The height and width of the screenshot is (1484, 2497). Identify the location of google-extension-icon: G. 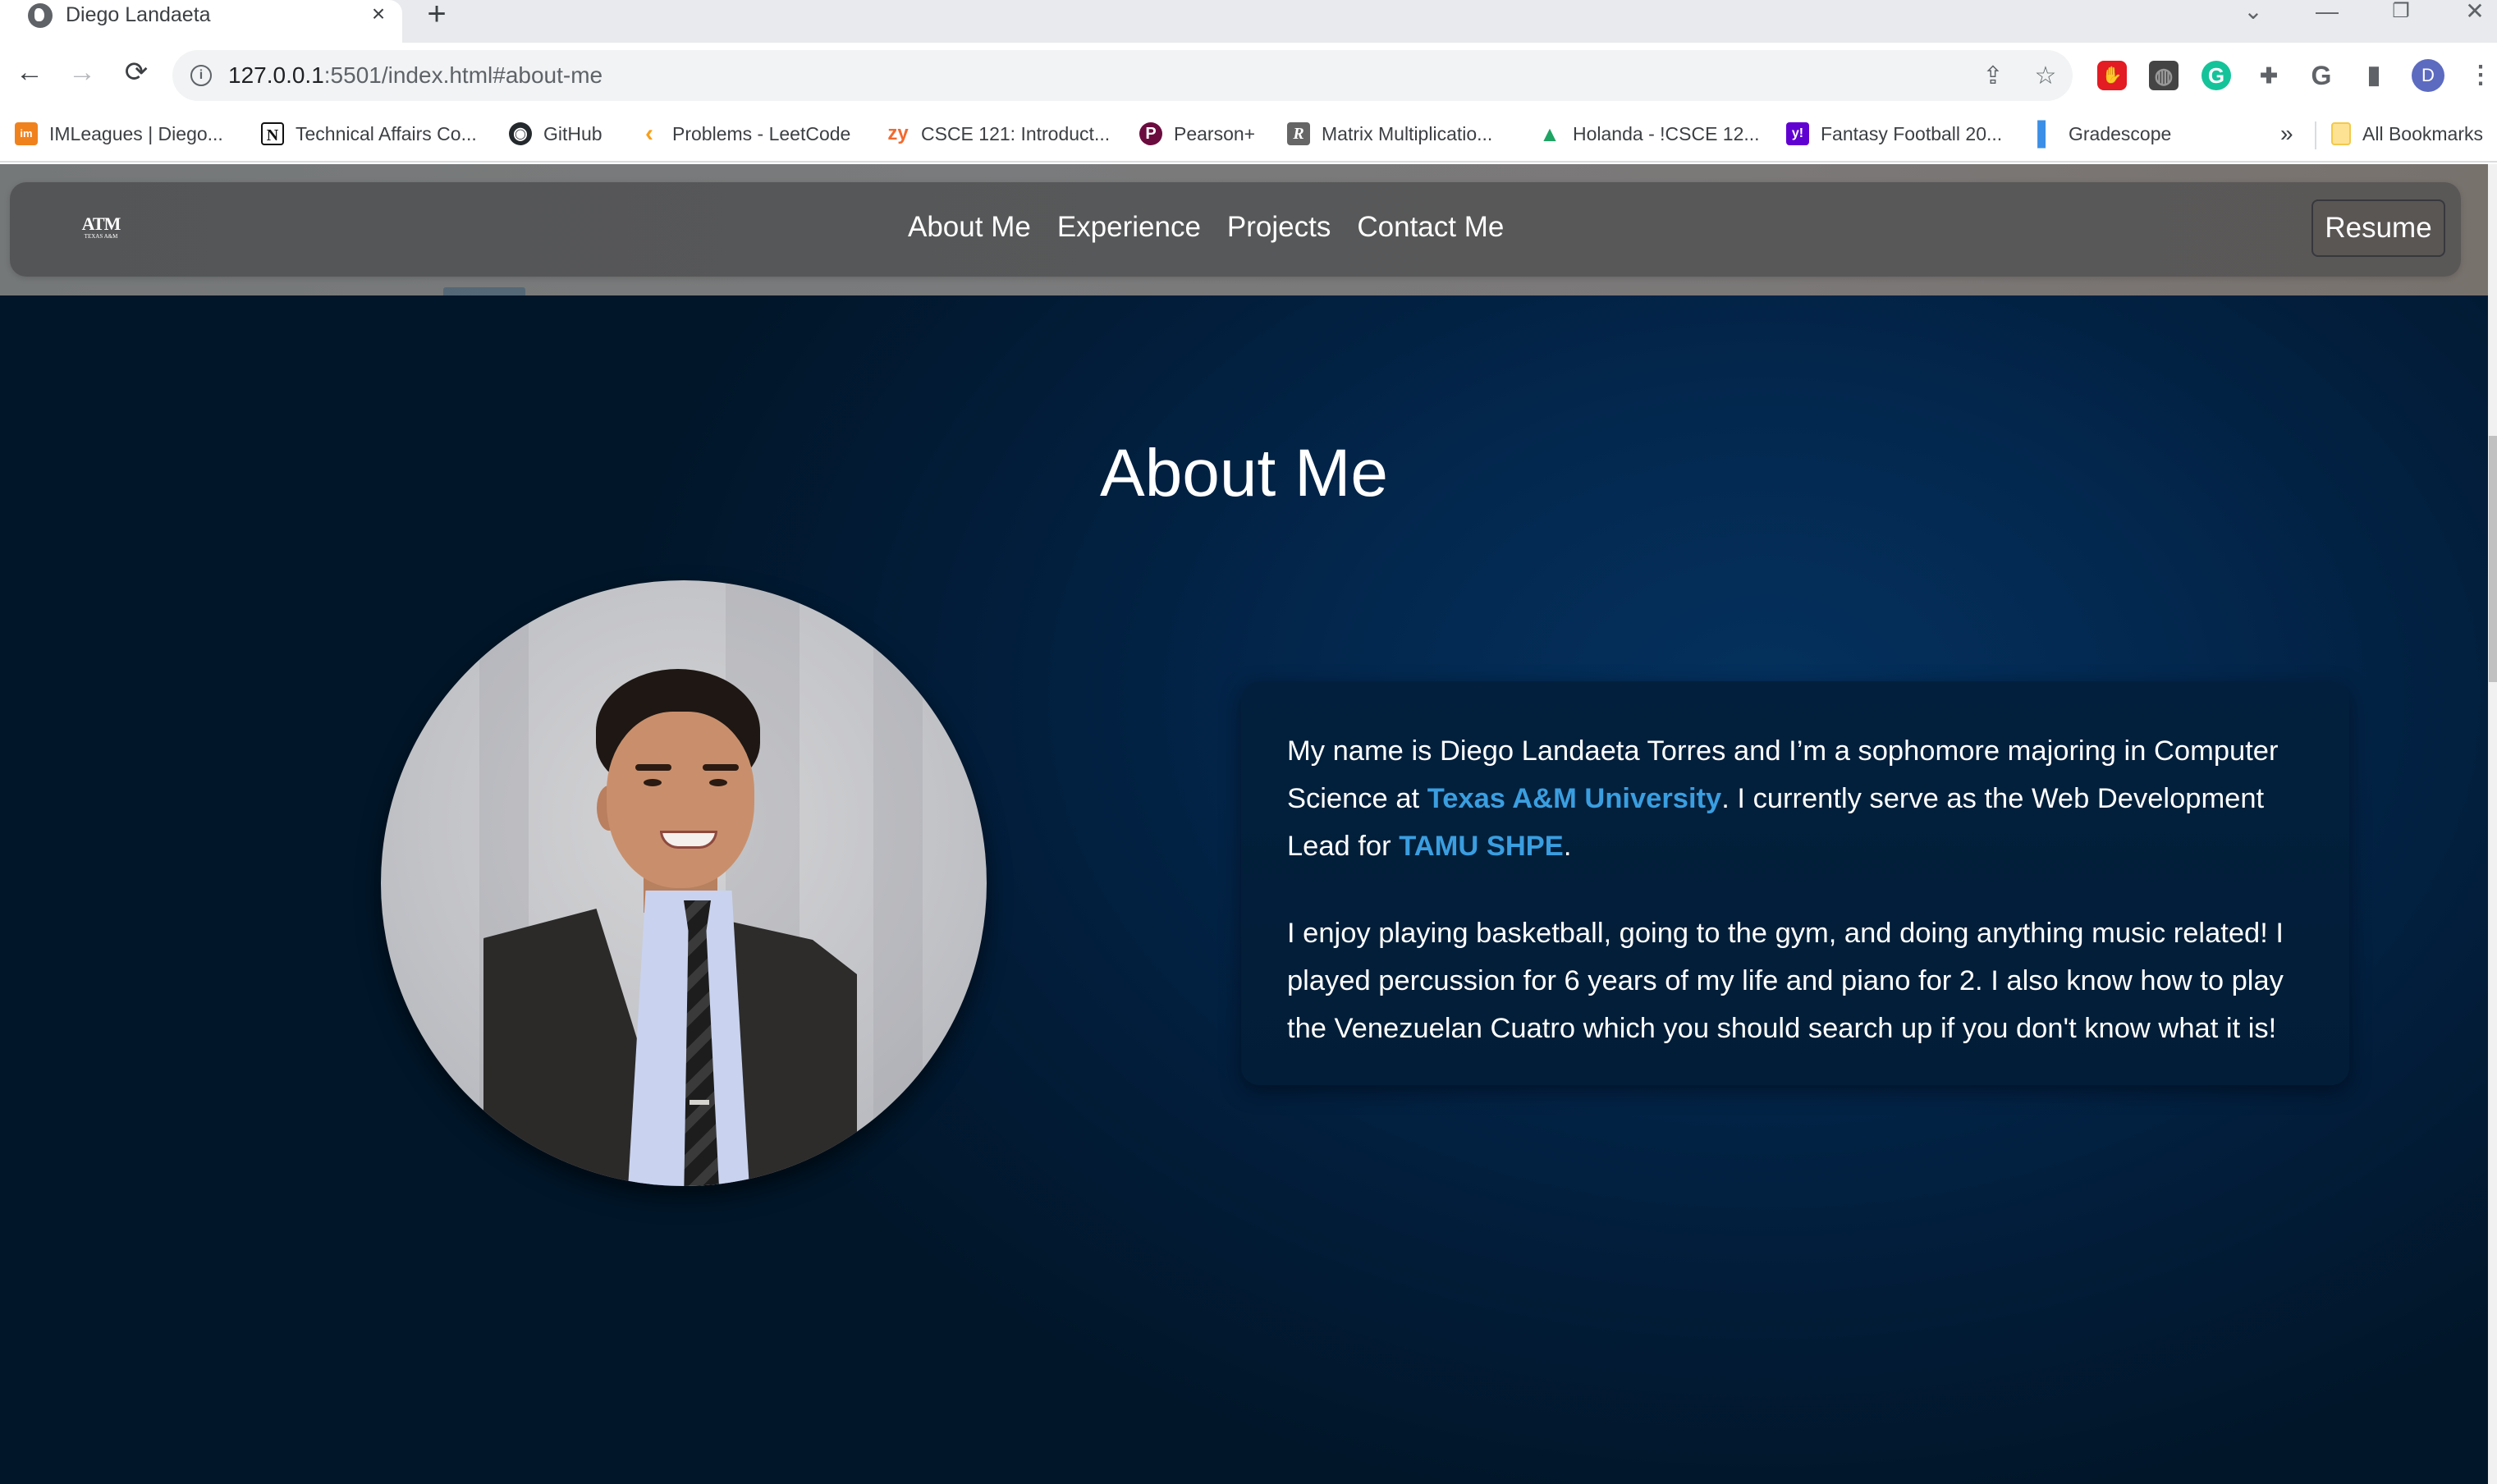
(2322, 75).